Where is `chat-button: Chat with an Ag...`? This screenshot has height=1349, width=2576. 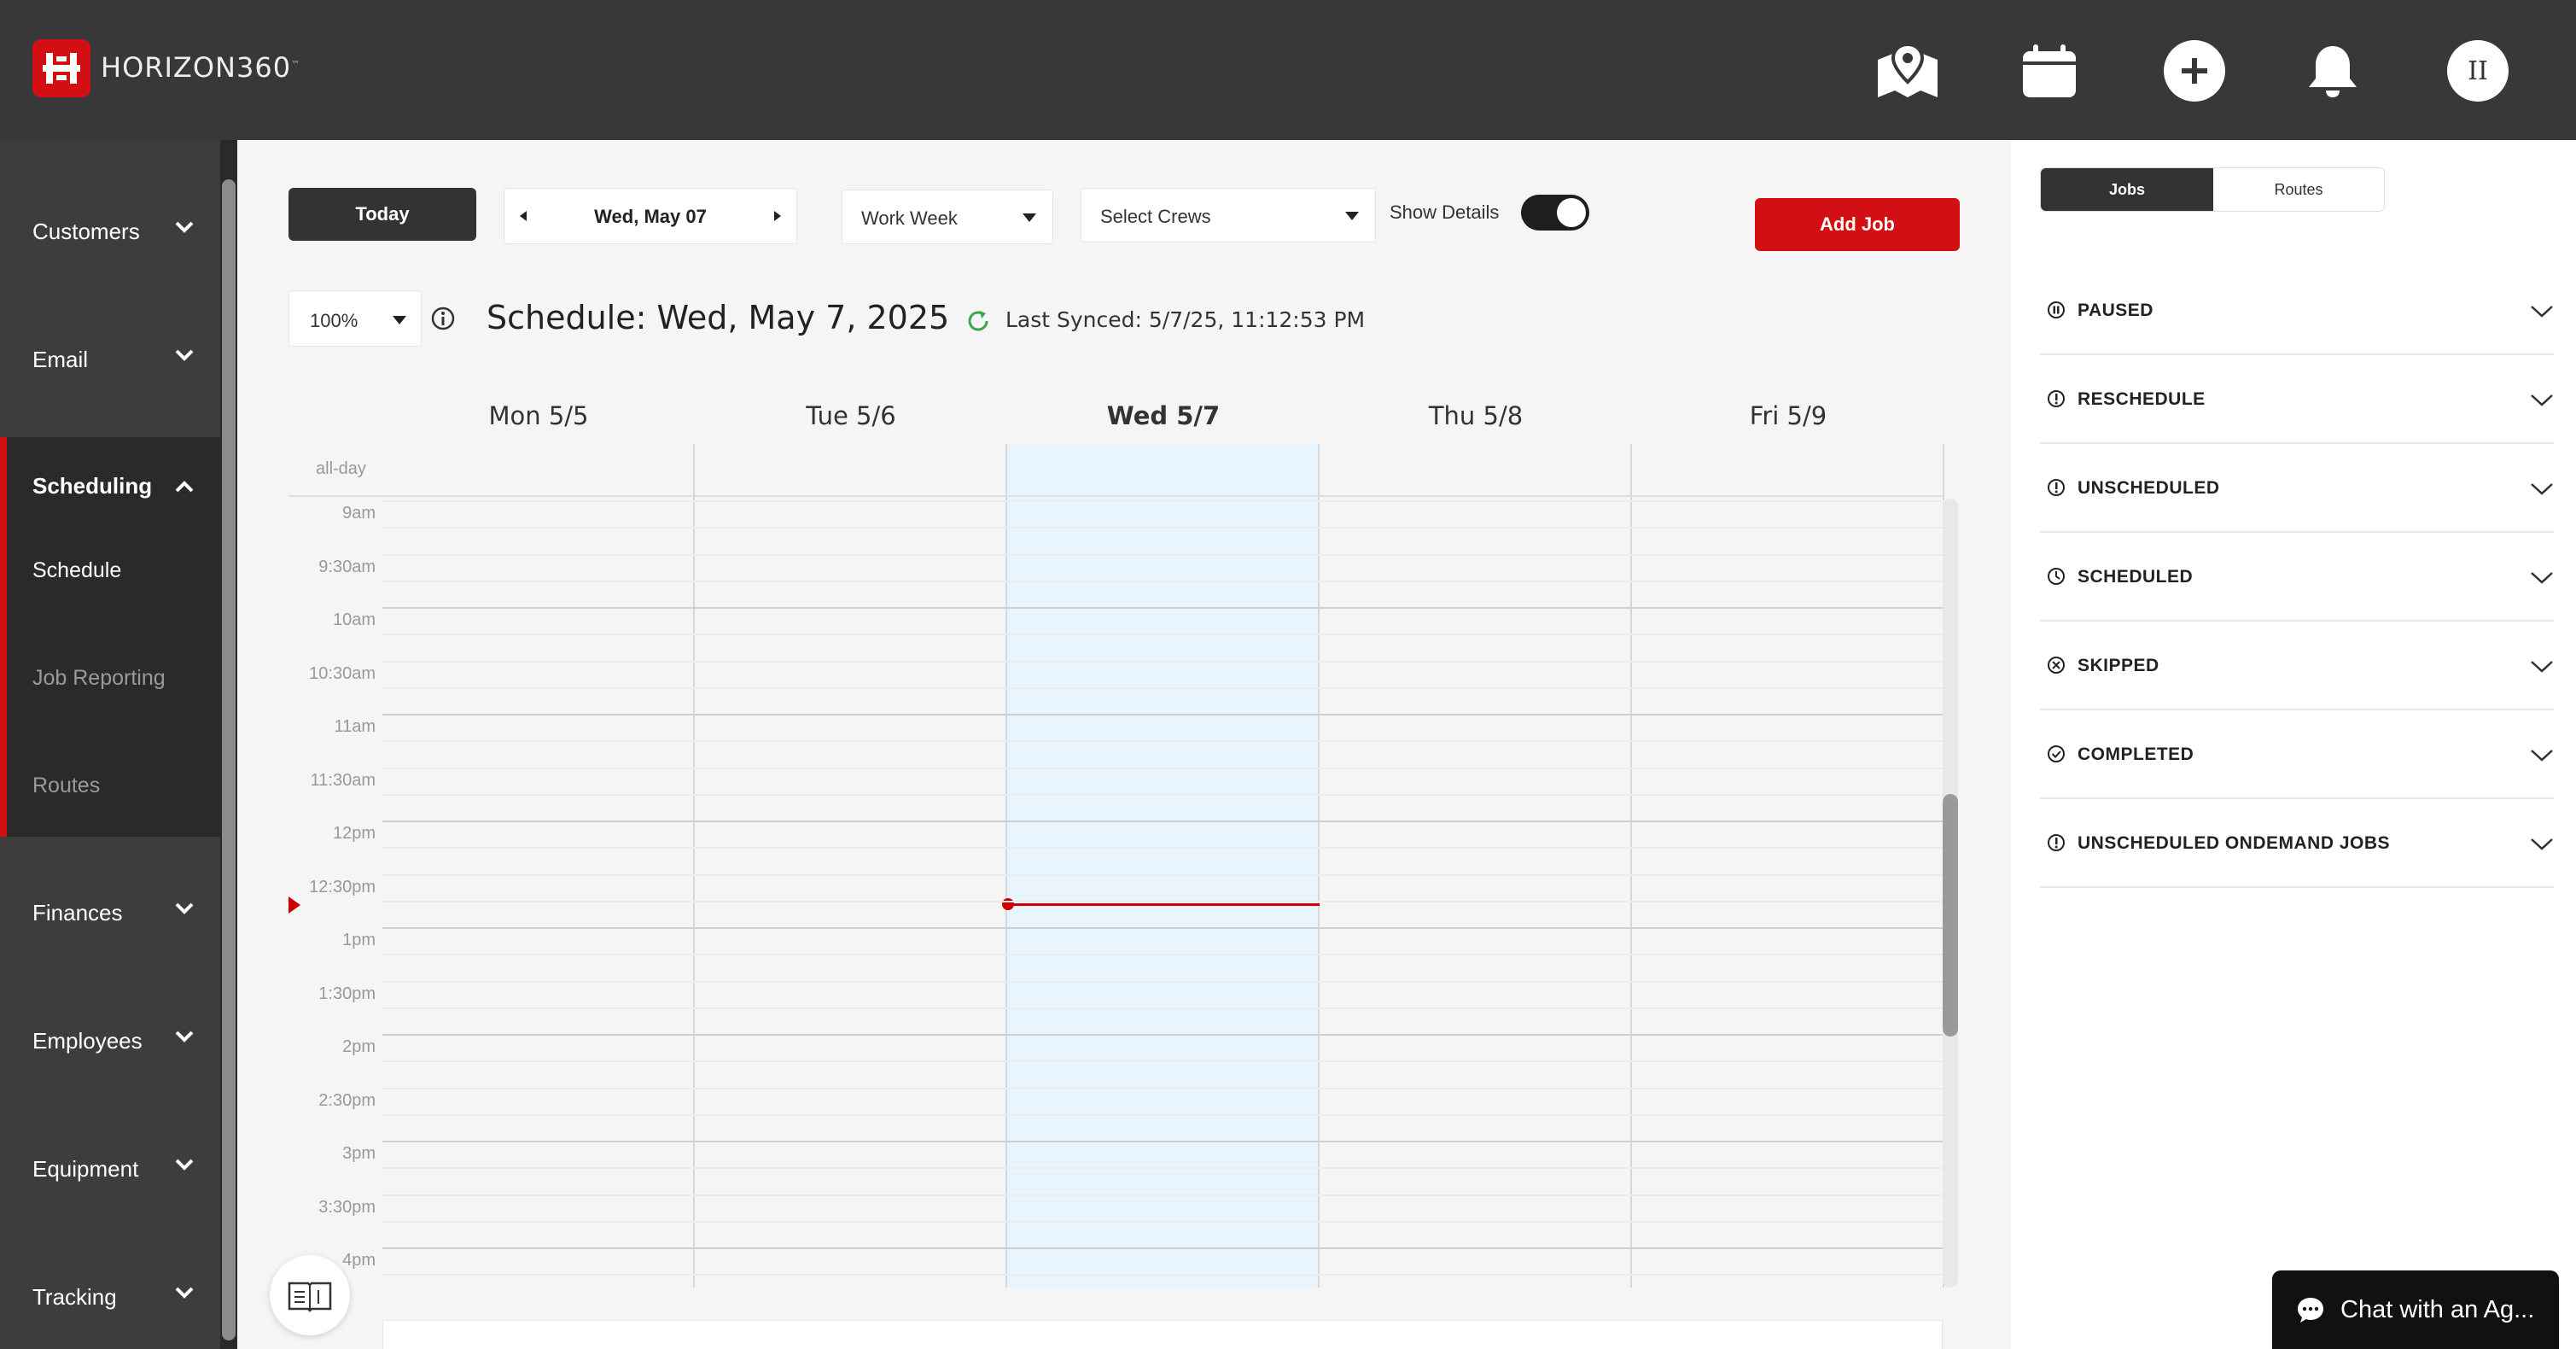 chat-button: Chat with an Ag... is located at coordinates (2415, 1309).